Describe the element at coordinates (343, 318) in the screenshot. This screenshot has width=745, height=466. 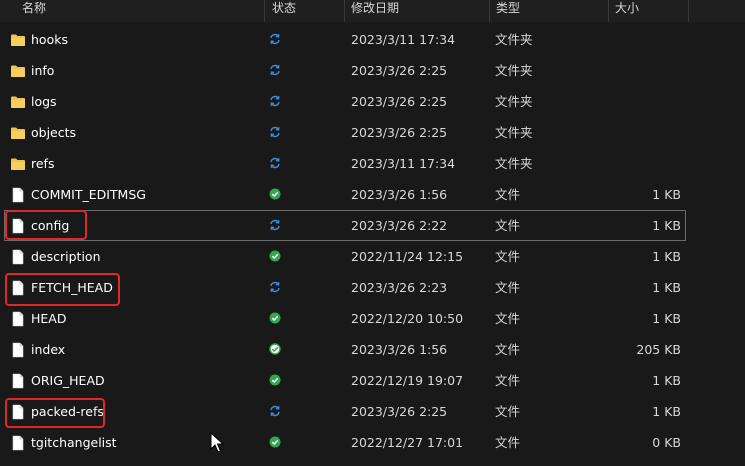
I see `list-item: HEAD 2022/12/20 10:50 文件 1 KB` at that location.